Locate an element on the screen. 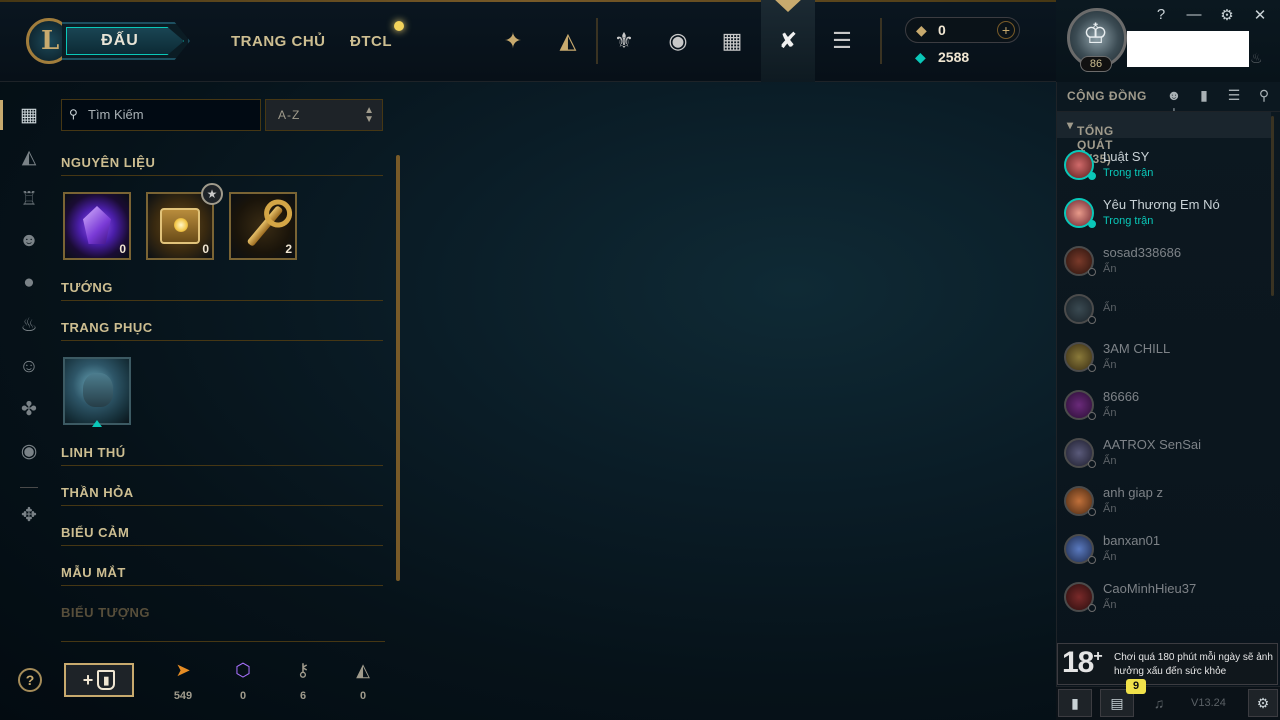  ward-skin-icon: ✤ is located at coordinates (29, 409).